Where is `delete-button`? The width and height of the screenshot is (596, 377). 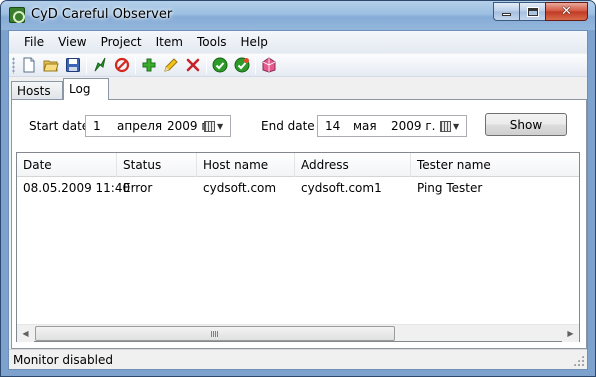
delete-button is located at coordinates (193, 65).